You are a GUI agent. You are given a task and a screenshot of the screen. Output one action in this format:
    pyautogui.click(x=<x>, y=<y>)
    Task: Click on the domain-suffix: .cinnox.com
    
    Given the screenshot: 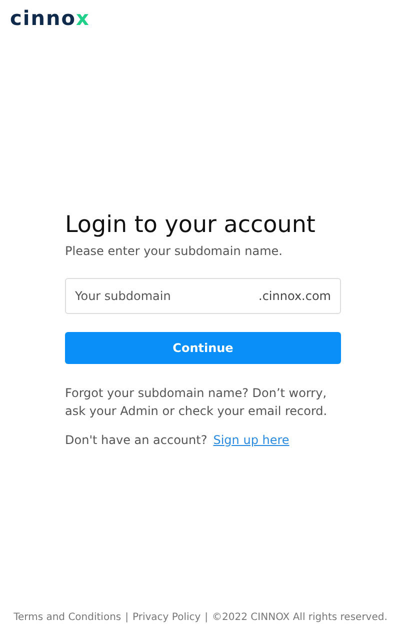 What is the action you would take?
    pyautogui.click(x=294, y=296)
    